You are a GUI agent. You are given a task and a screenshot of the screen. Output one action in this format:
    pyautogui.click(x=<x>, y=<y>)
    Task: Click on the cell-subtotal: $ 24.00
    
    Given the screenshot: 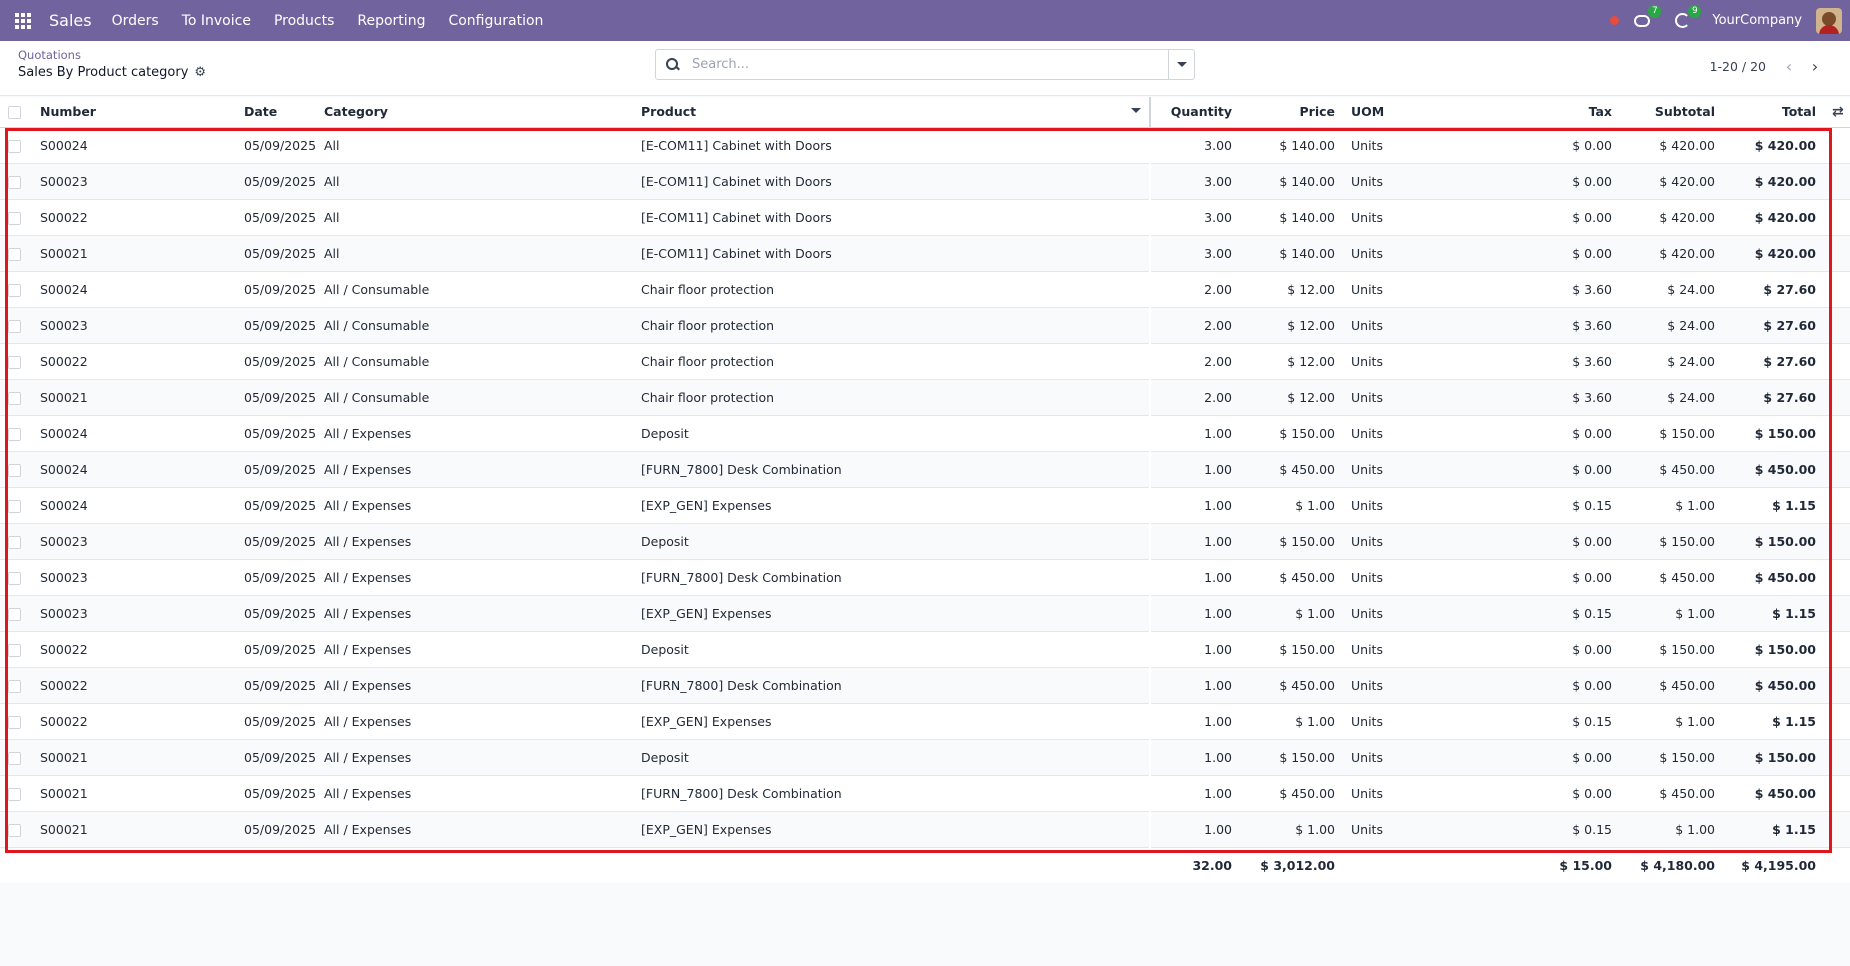 What is the action you would take?
    pyautogui.click(x=1671, y=397)
    